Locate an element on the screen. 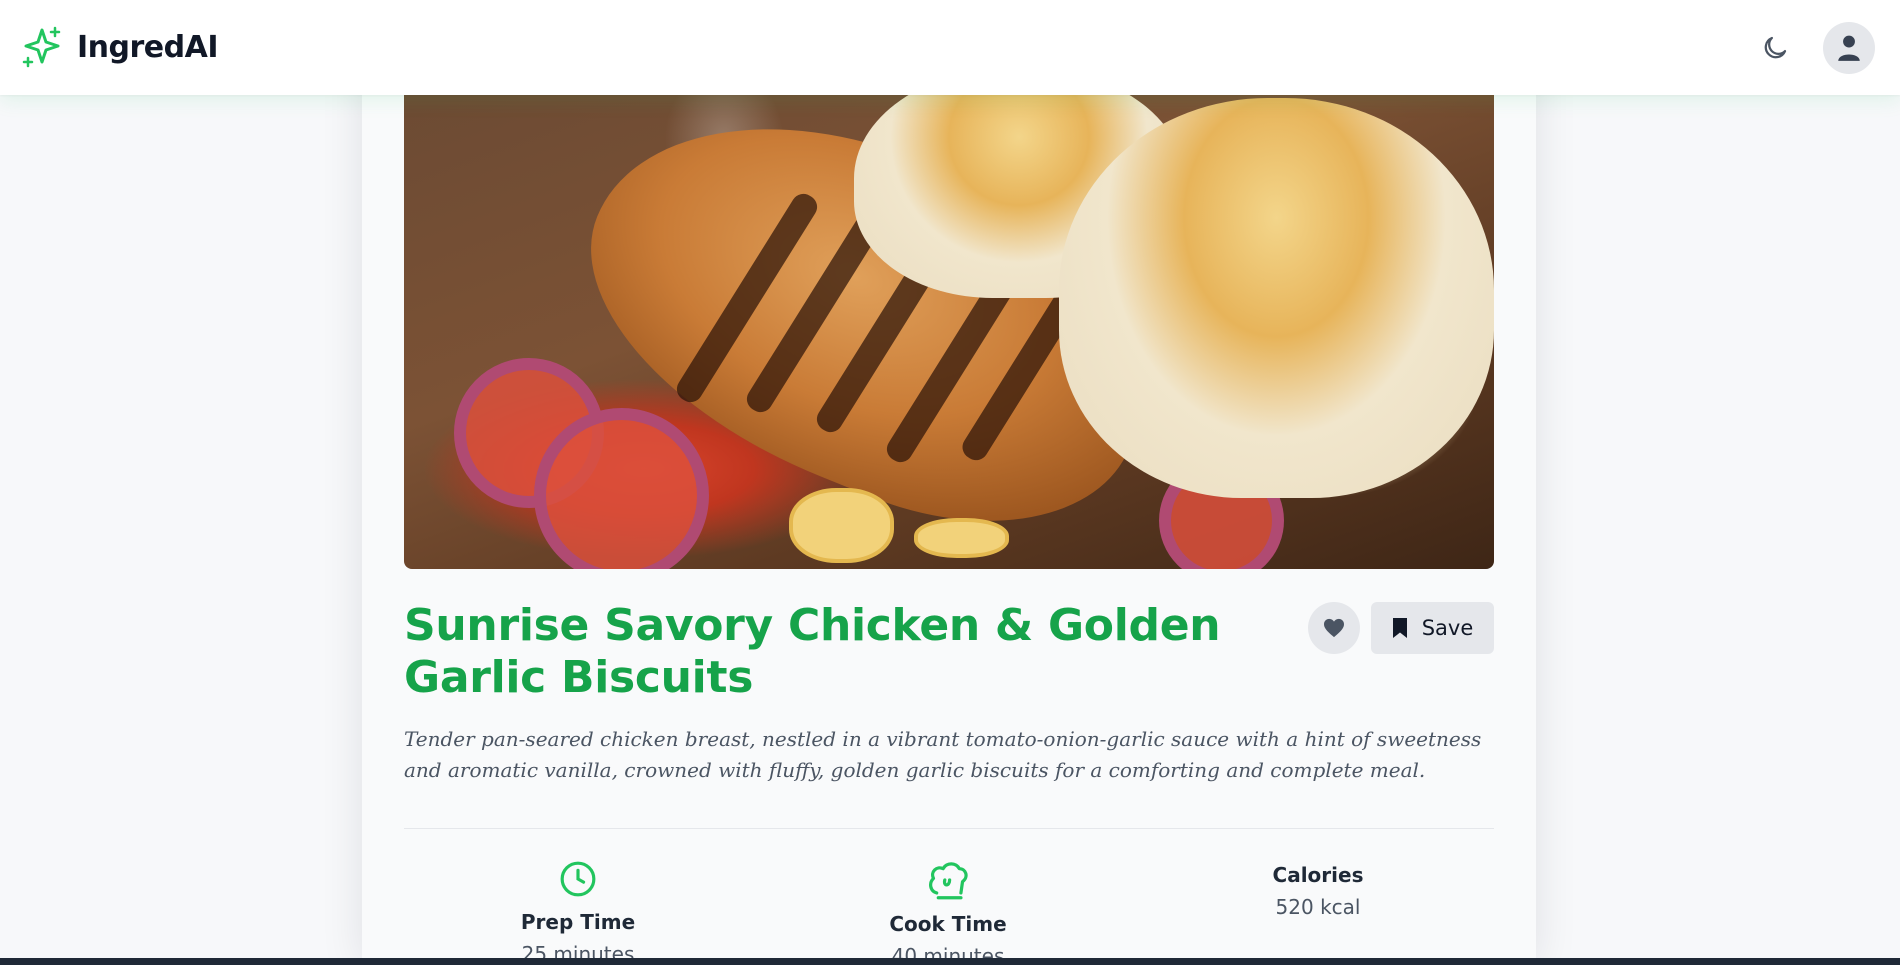 The image size is (1900, 965). calories-label: Calories is located at coordinates (1318, 875).